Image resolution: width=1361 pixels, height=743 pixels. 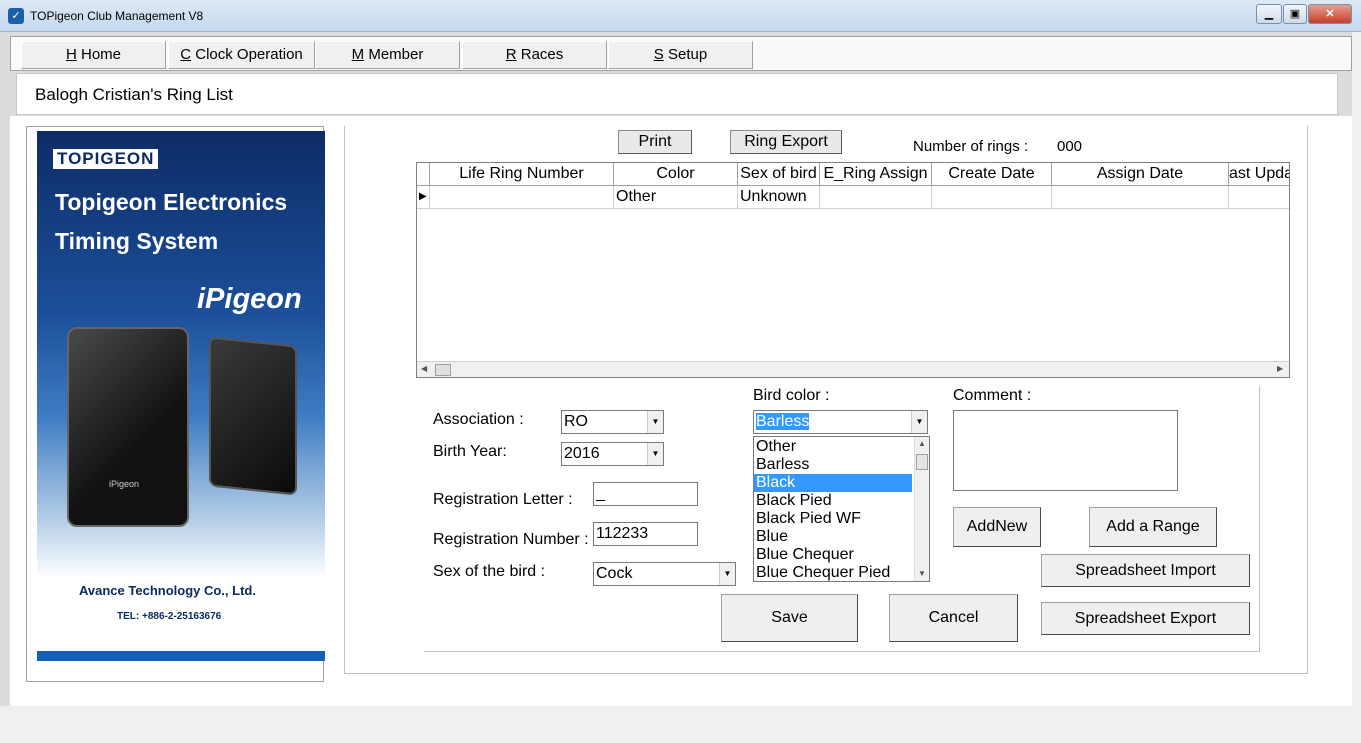 What do you see at coordinates (511, 539) in the screenshot?
I see `registration-number-label: Registration Number :` at bounding box center [511, 539].